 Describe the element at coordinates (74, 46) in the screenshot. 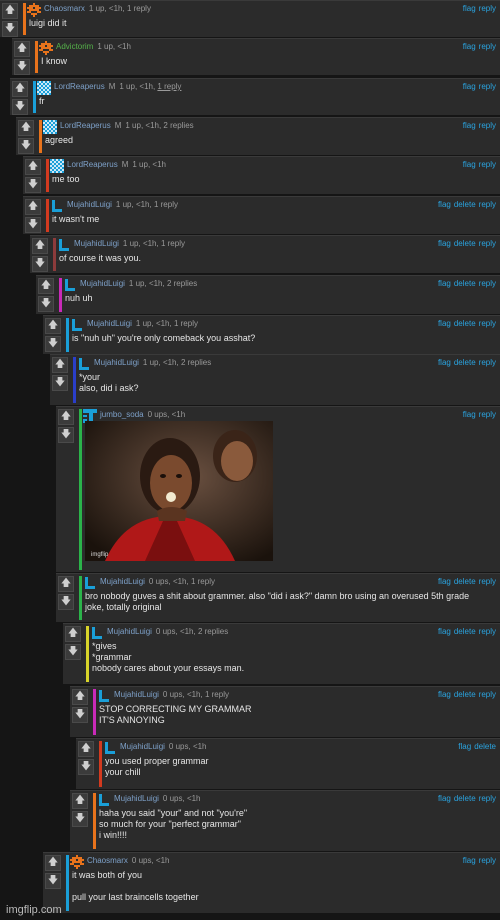

I see `username: Advictorim` at that location.